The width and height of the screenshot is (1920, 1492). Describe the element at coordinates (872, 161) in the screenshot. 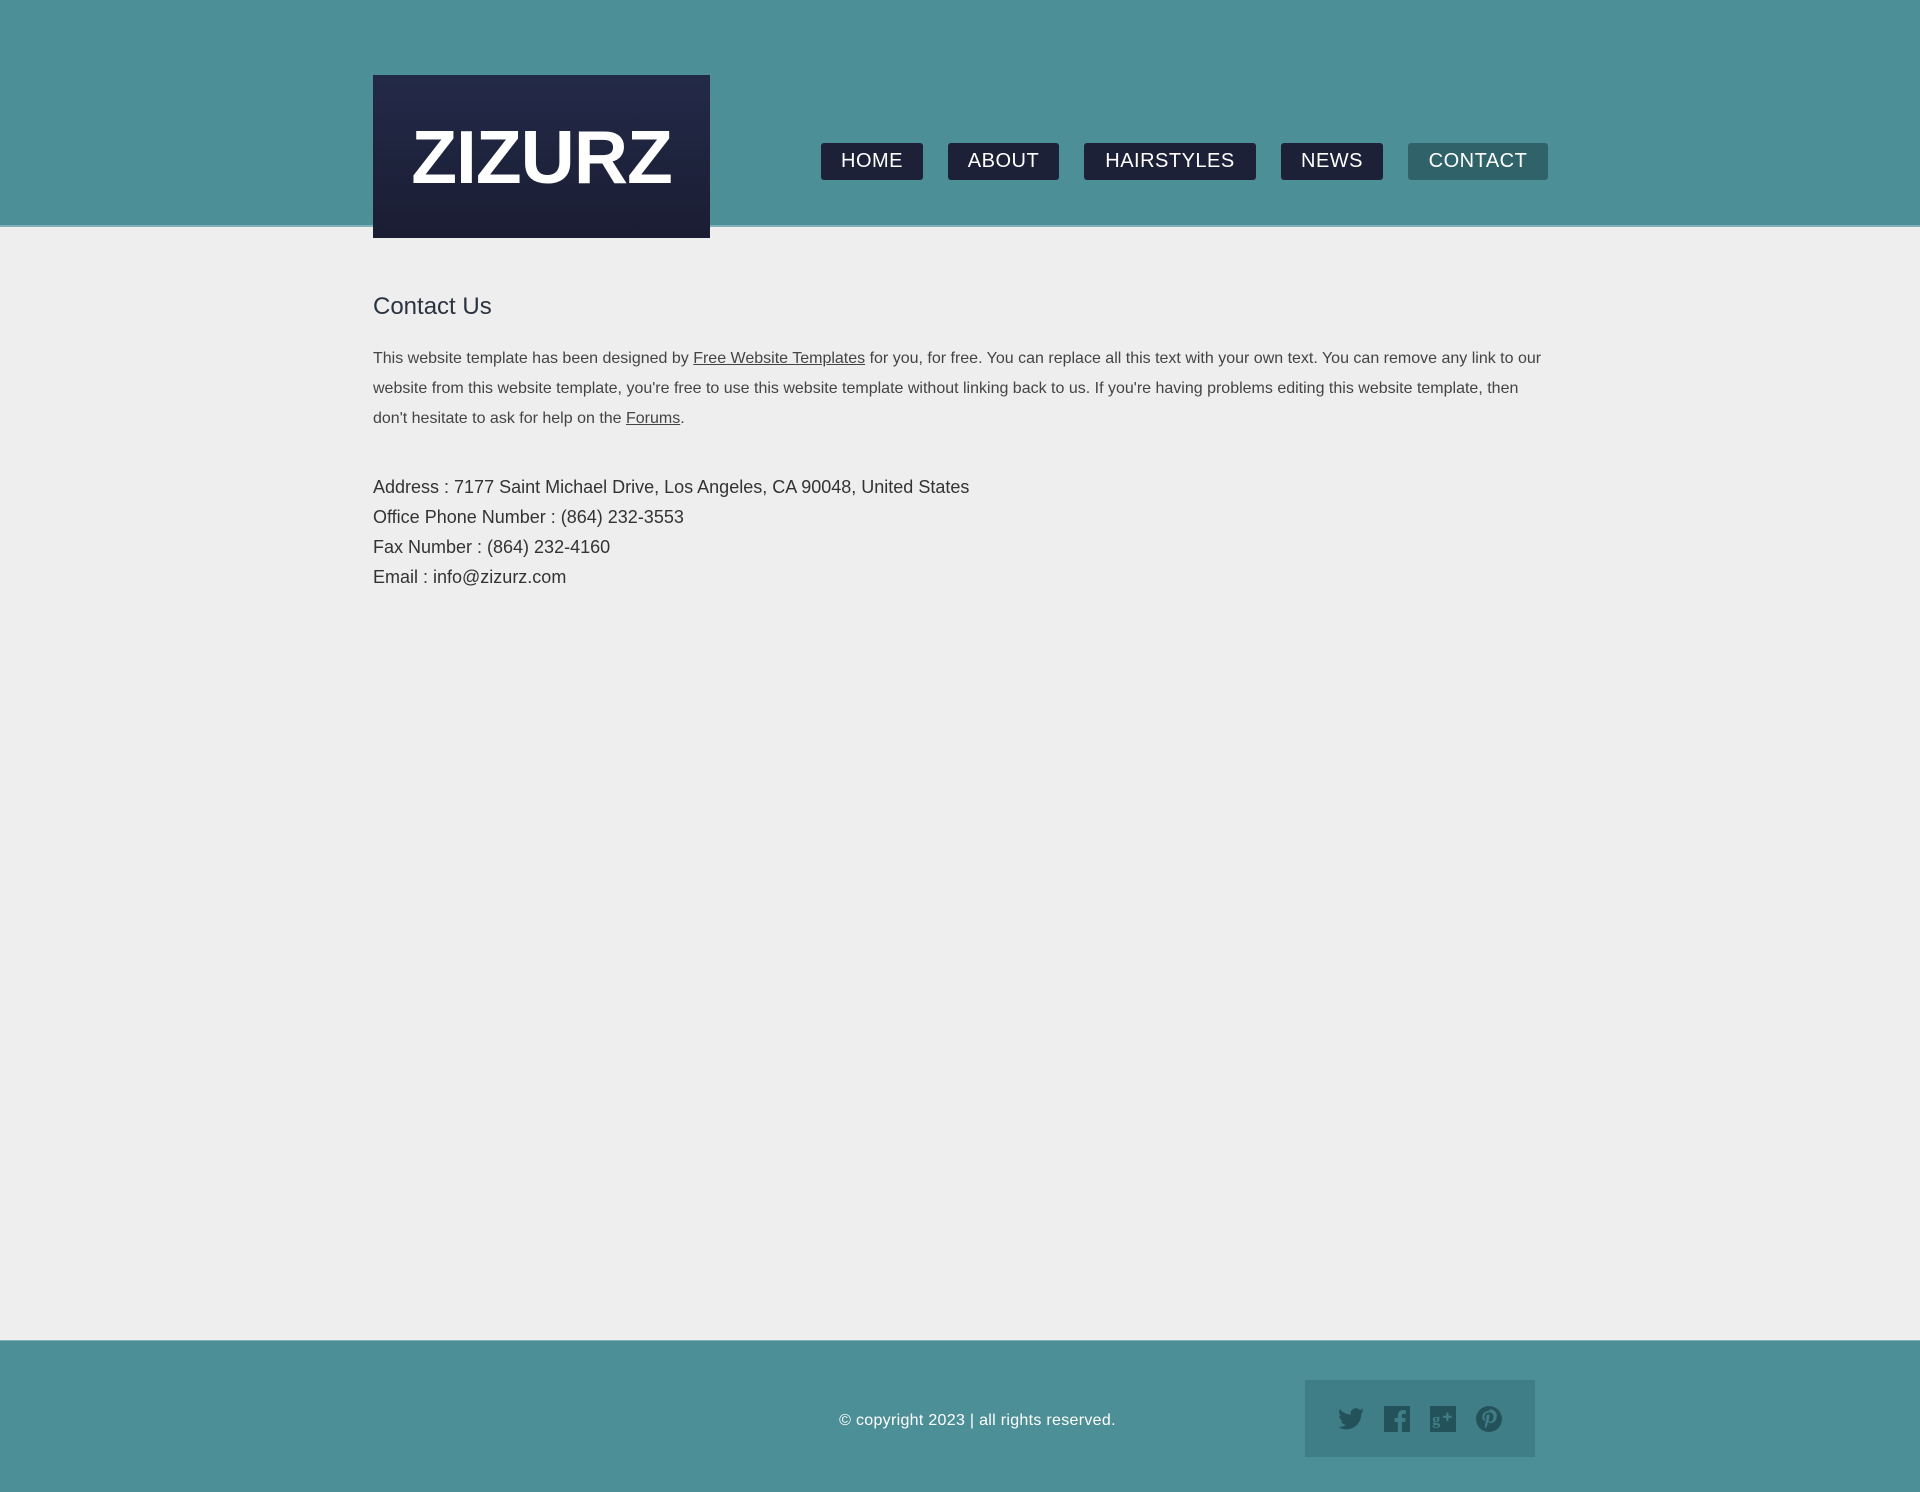

I see `nav-item-home: HOME` at that location.